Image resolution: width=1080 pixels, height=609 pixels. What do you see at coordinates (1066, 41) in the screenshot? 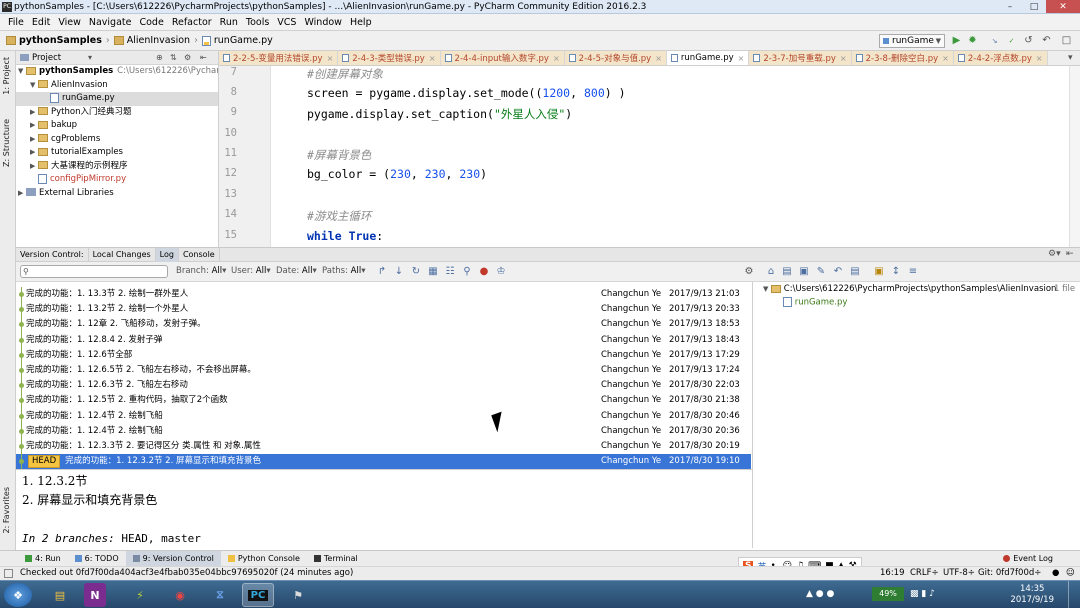
I see `terminal-icon: □` at bounding box center [1066, 41].